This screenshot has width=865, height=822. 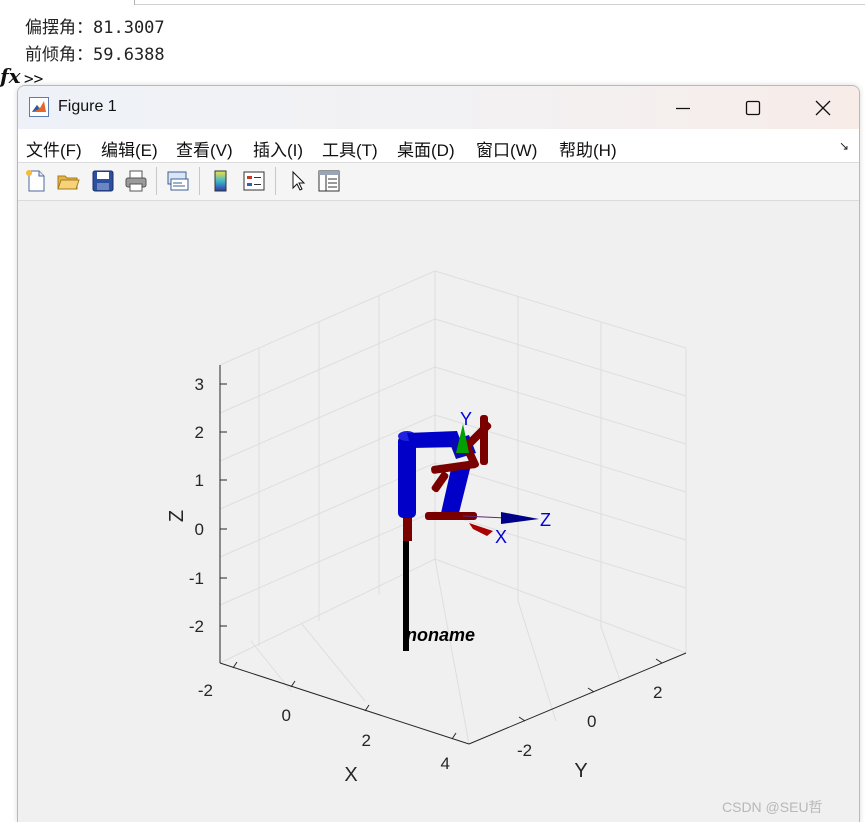 What do you see at coordinates (501, 537) in the screenshot?
I see `frame-x-label: X` at bounding box center [501, 537].